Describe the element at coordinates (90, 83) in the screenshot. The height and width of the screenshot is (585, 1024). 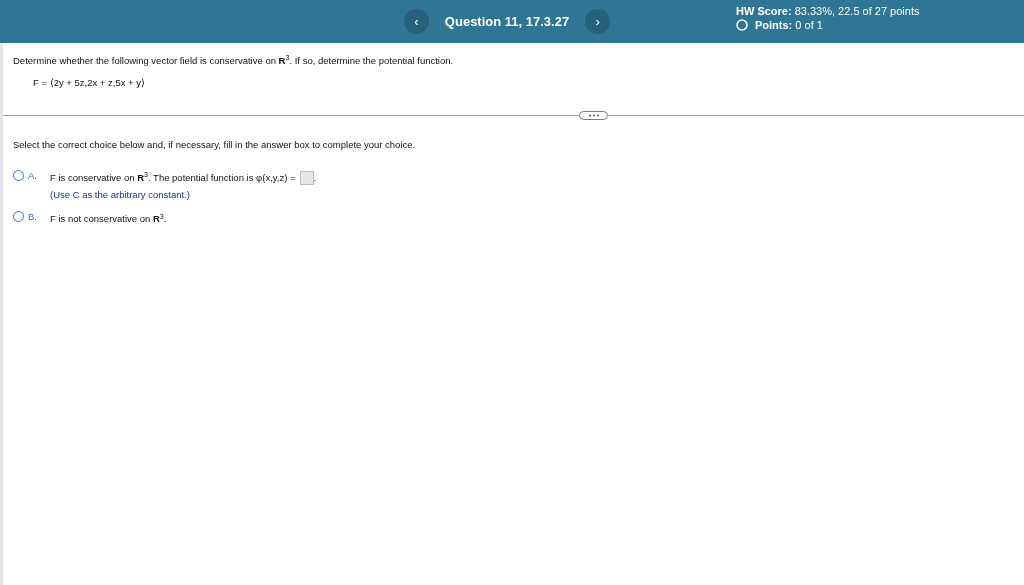
I see `vector-field-formula: F = ⟨2y + 5z,2x + z,5x + y⟩` at that location.